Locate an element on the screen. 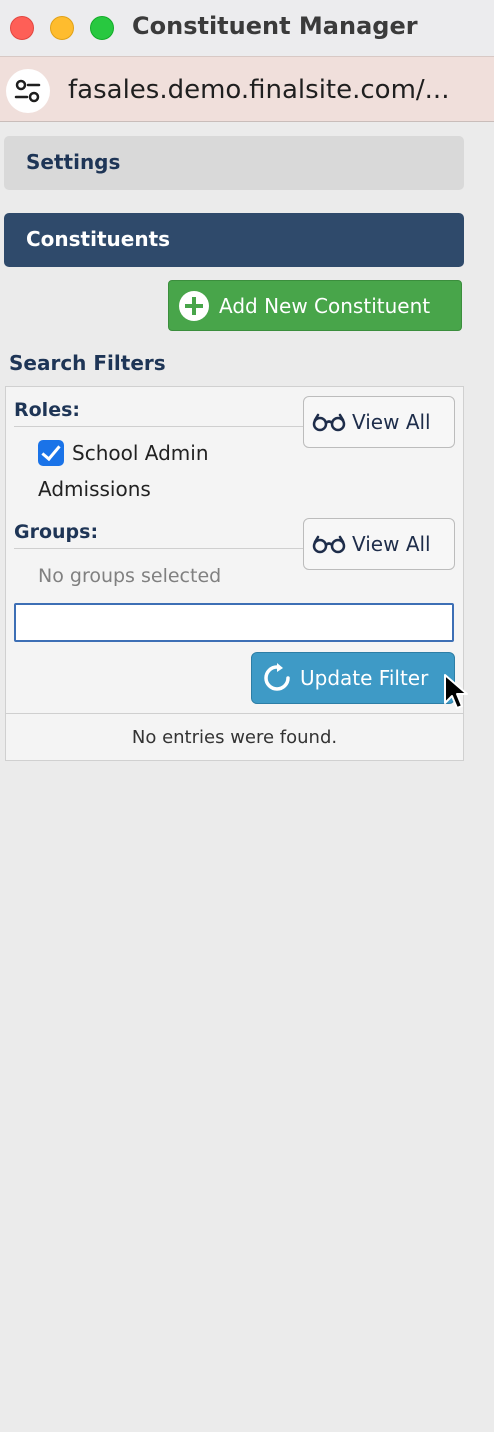 Image resolution: width=494 pixels, height=1432 pixels. roles-divider is located at coordinates (159, 426).